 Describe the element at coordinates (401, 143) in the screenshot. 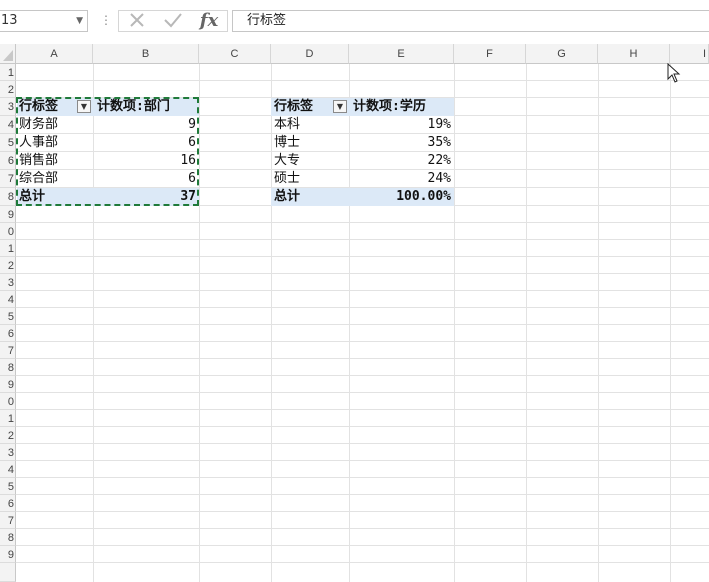

I see `pivot-row-value: 35%` at that location.